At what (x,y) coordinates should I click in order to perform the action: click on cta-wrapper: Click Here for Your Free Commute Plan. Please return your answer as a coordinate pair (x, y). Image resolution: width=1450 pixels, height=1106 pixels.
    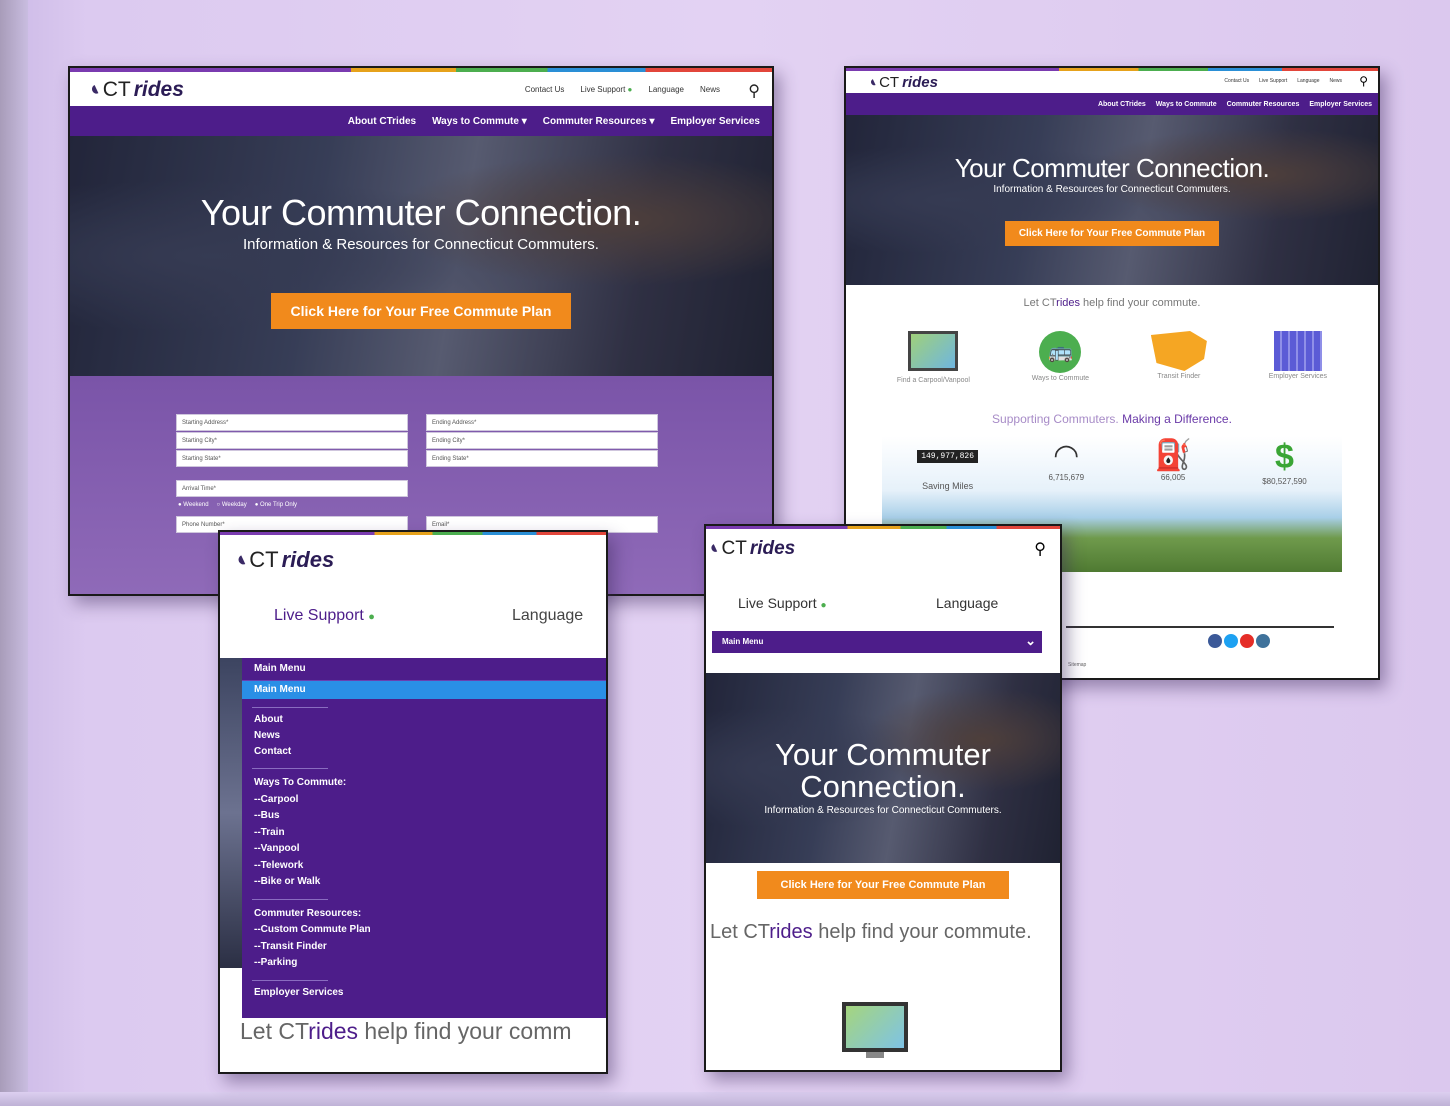
    Looking at the image, I should click on (883, 885).